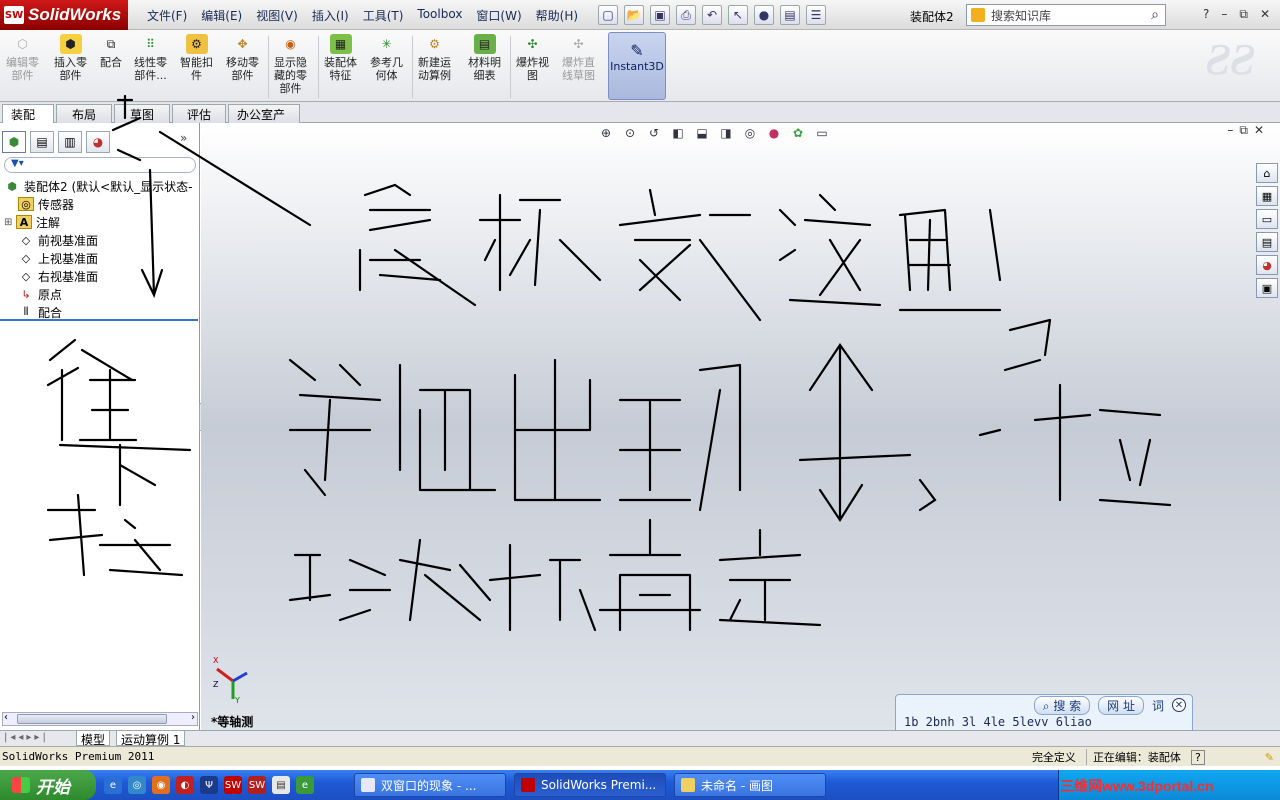 The image size is (1280, 800). What do you see at coordinates (111, 51) in the screenshot?
I see `mate-button: ⧉ 配合` at bounding box center [111, 51].